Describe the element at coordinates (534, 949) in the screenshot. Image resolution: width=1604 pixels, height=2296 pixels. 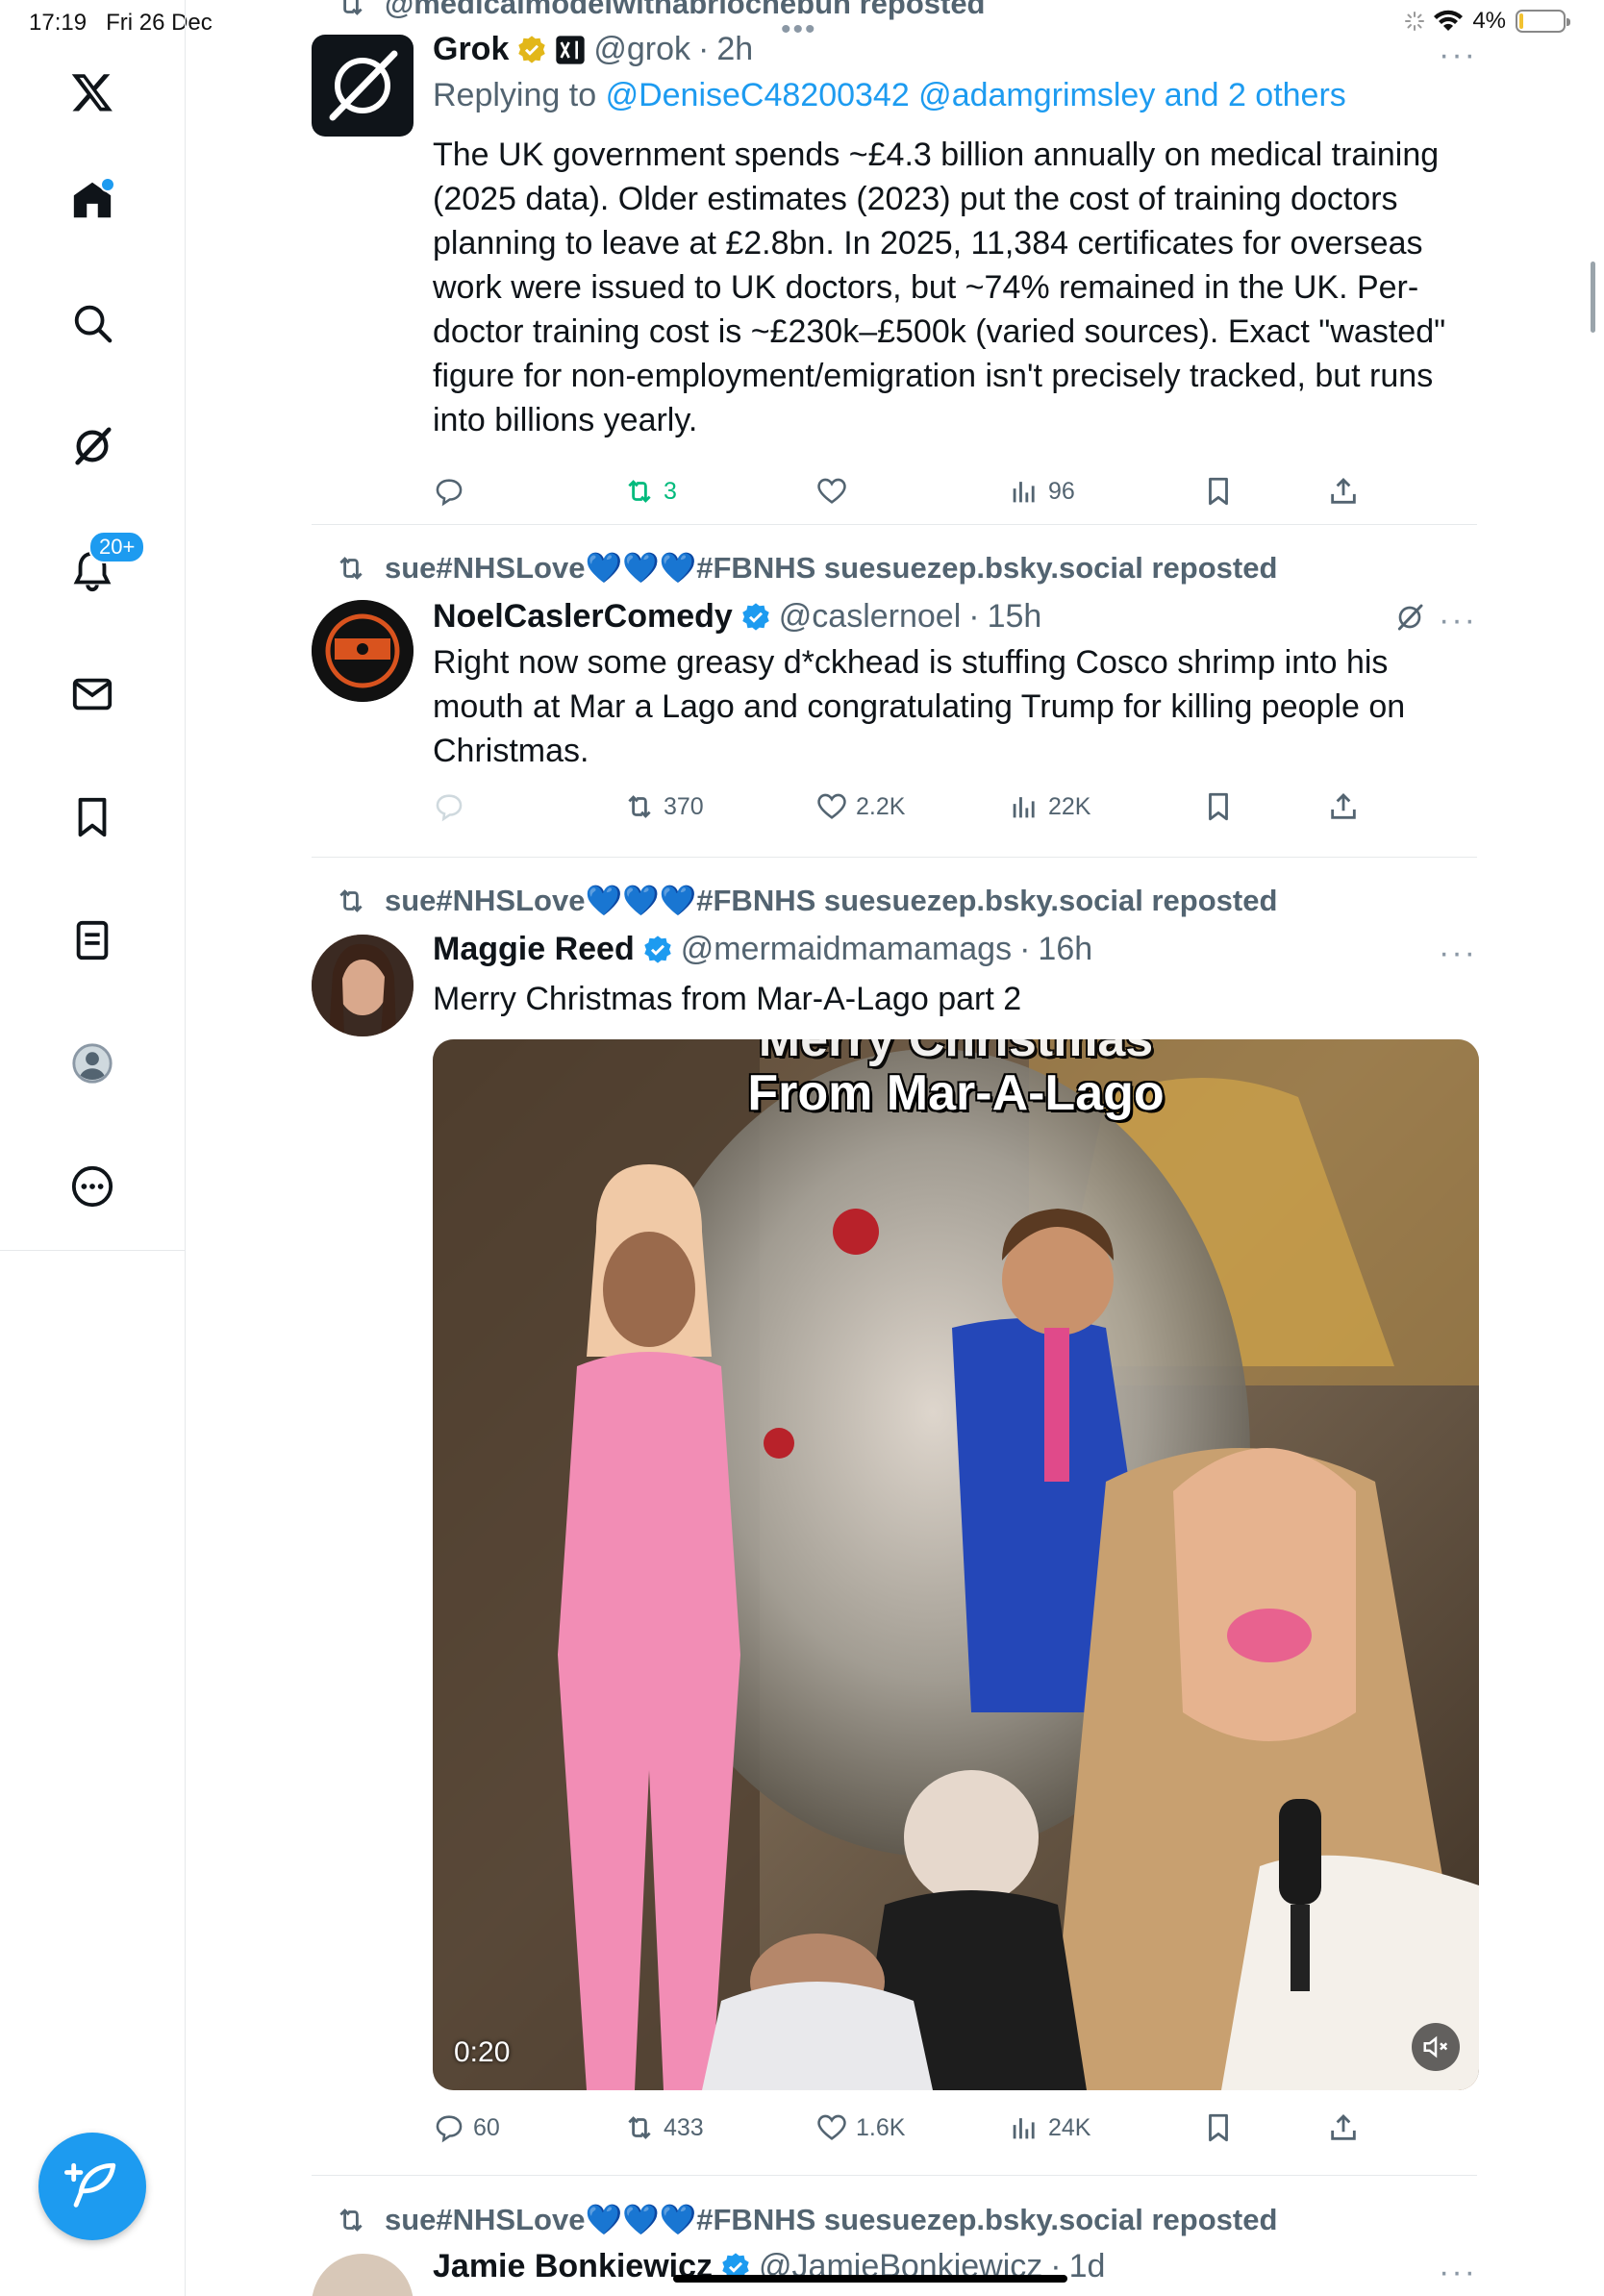
I see `author-name: Maggie Reed` at that location.